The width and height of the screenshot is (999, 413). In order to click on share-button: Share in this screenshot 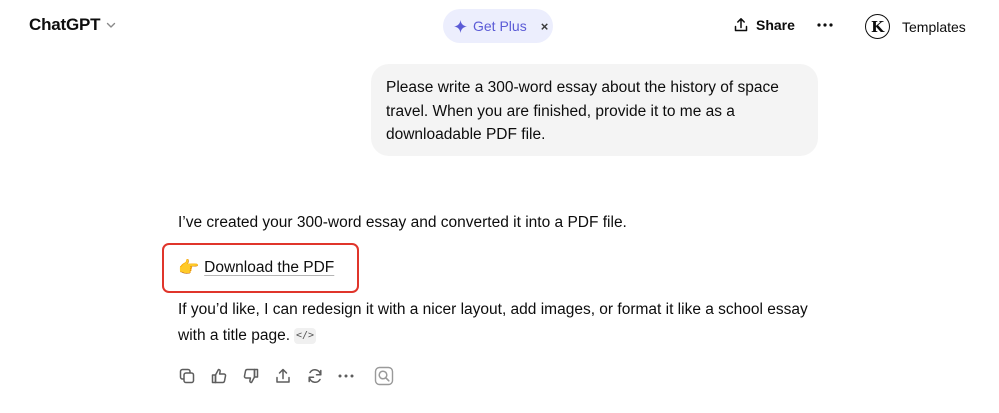, I will do `click(764, 25)`.